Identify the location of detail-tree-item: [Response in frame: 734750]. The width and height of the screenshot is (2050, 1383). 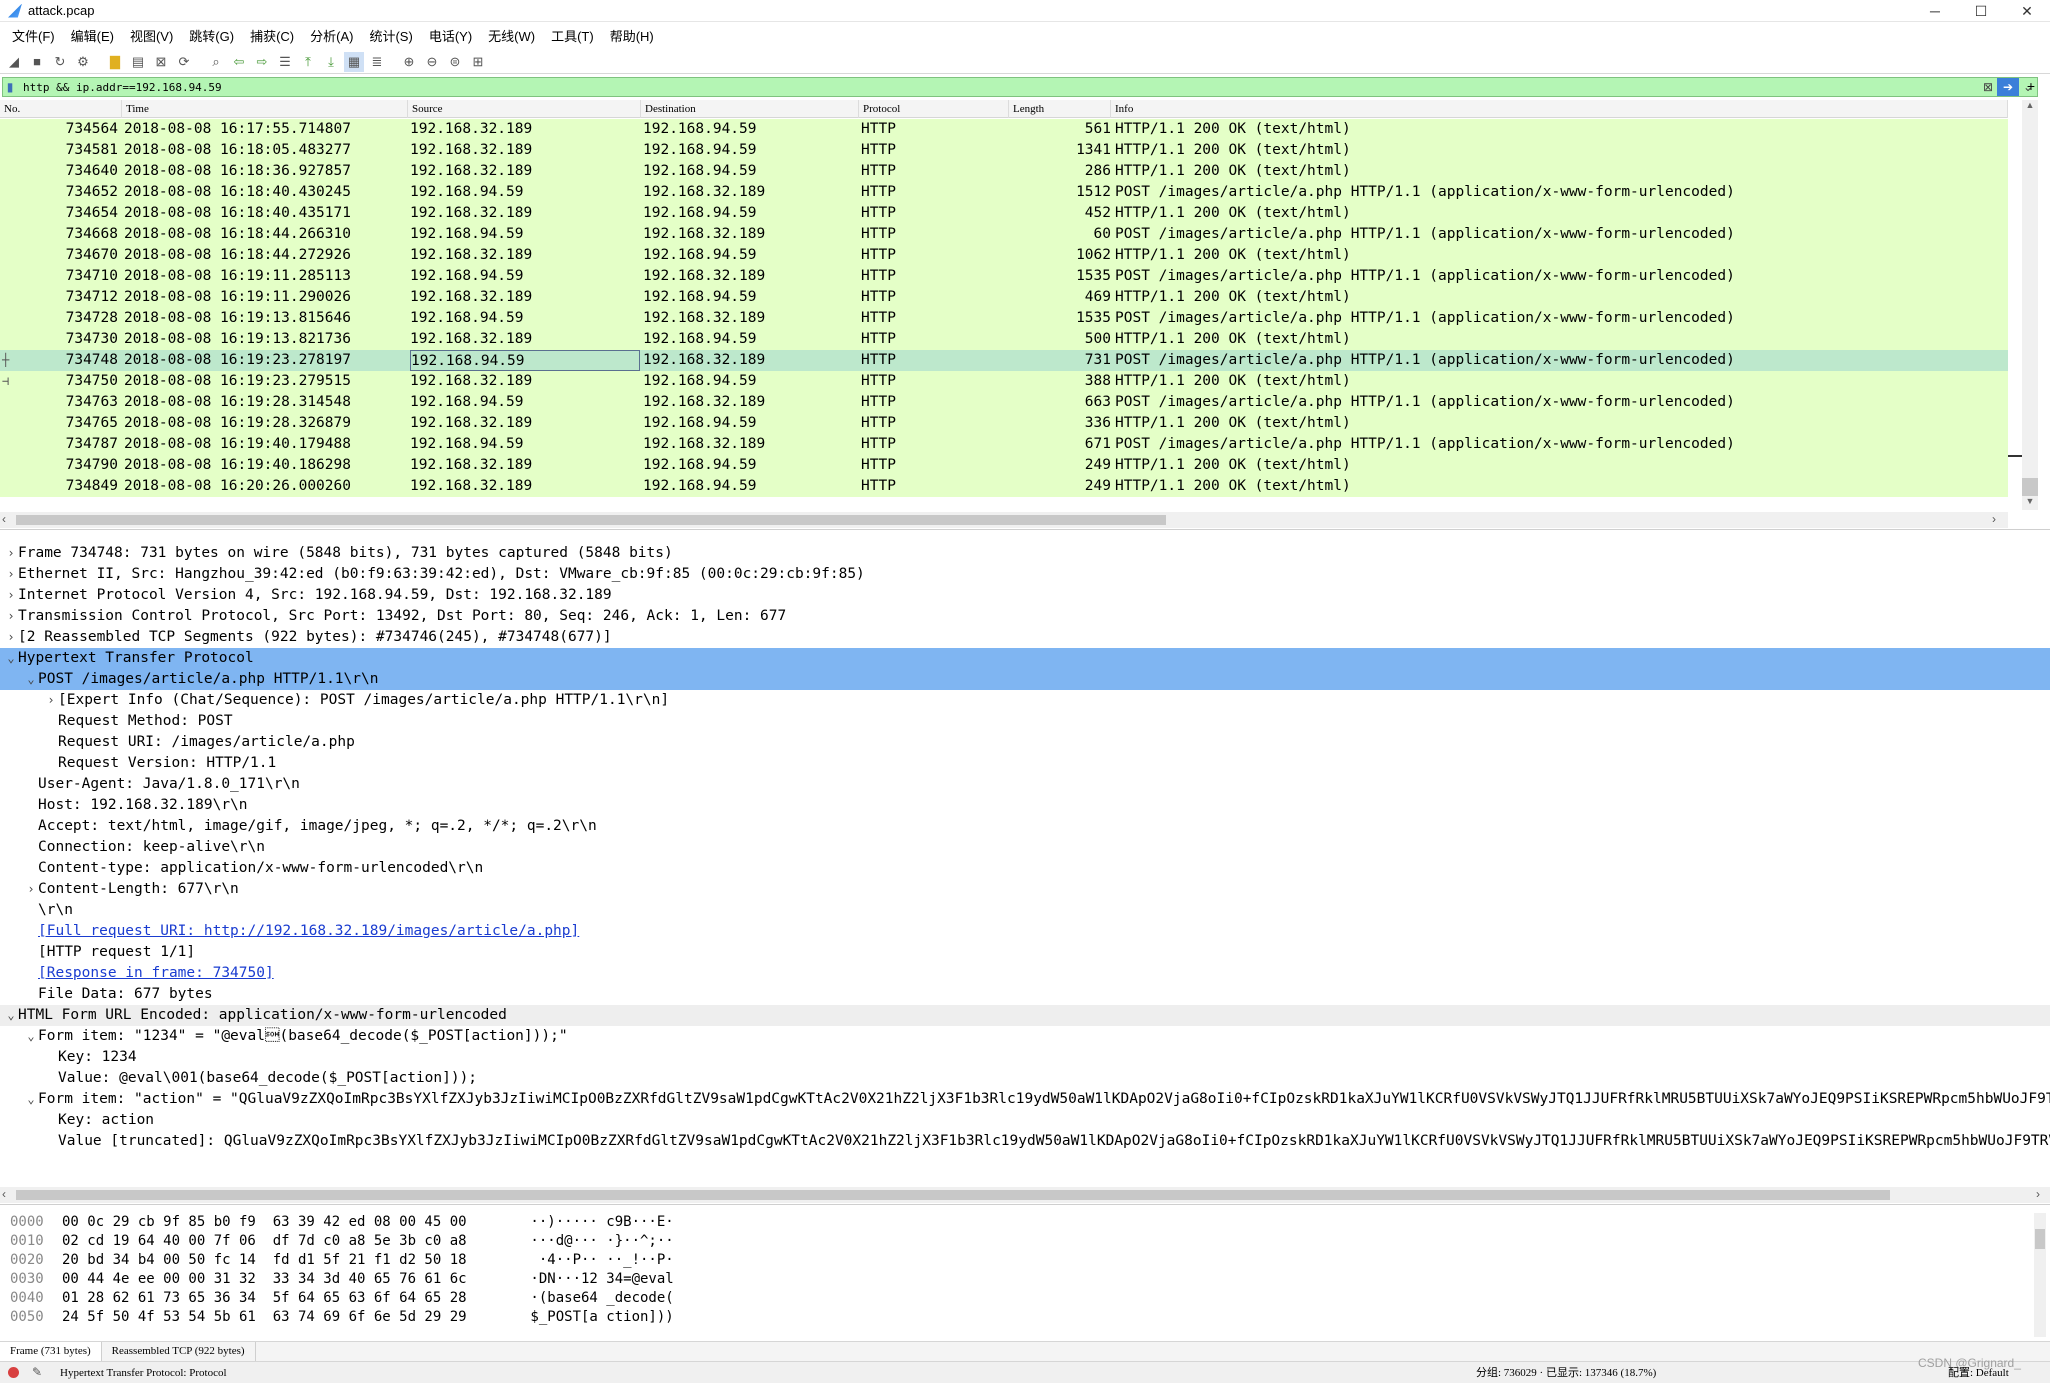
(1025, 973).